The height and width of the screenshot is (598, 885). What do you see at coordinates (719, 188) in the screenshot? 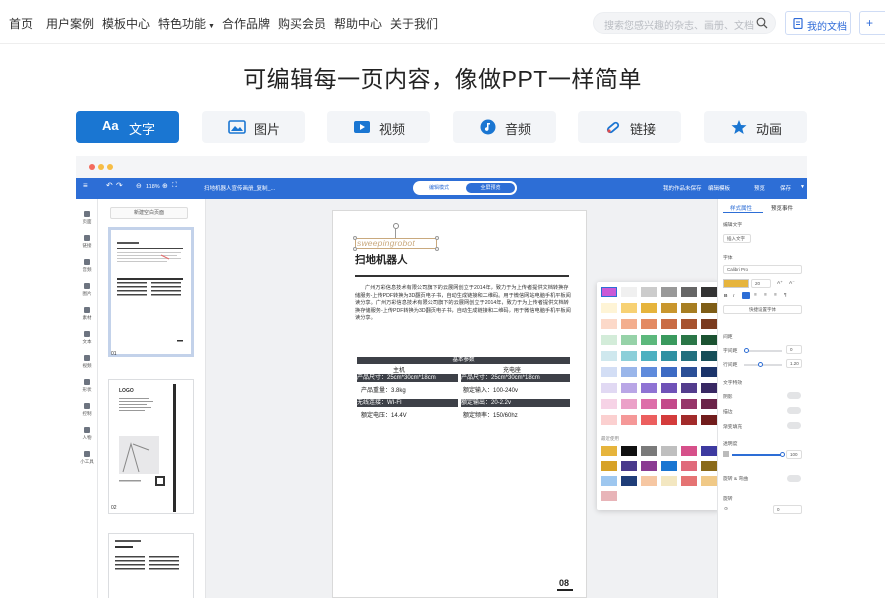
I see `edit-template-button: 编辑模板` at bounding box center [719, 188].